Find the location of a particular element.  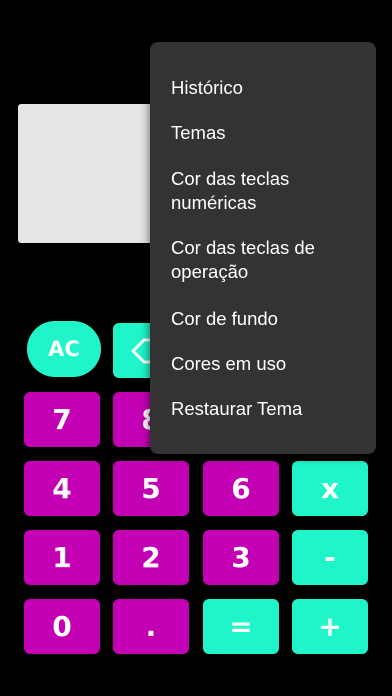

key-multiply: x is located at coordinates (330, 488).